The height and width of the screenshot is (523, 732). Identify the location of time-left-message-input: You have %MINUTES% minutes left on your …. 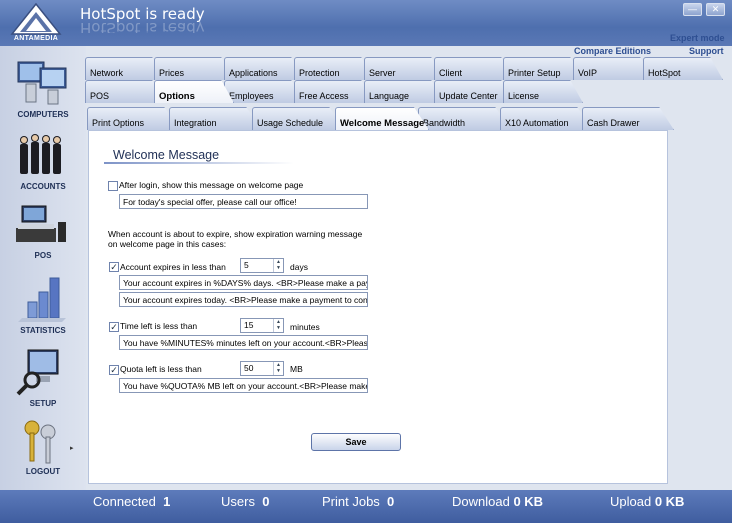
(243, 342).